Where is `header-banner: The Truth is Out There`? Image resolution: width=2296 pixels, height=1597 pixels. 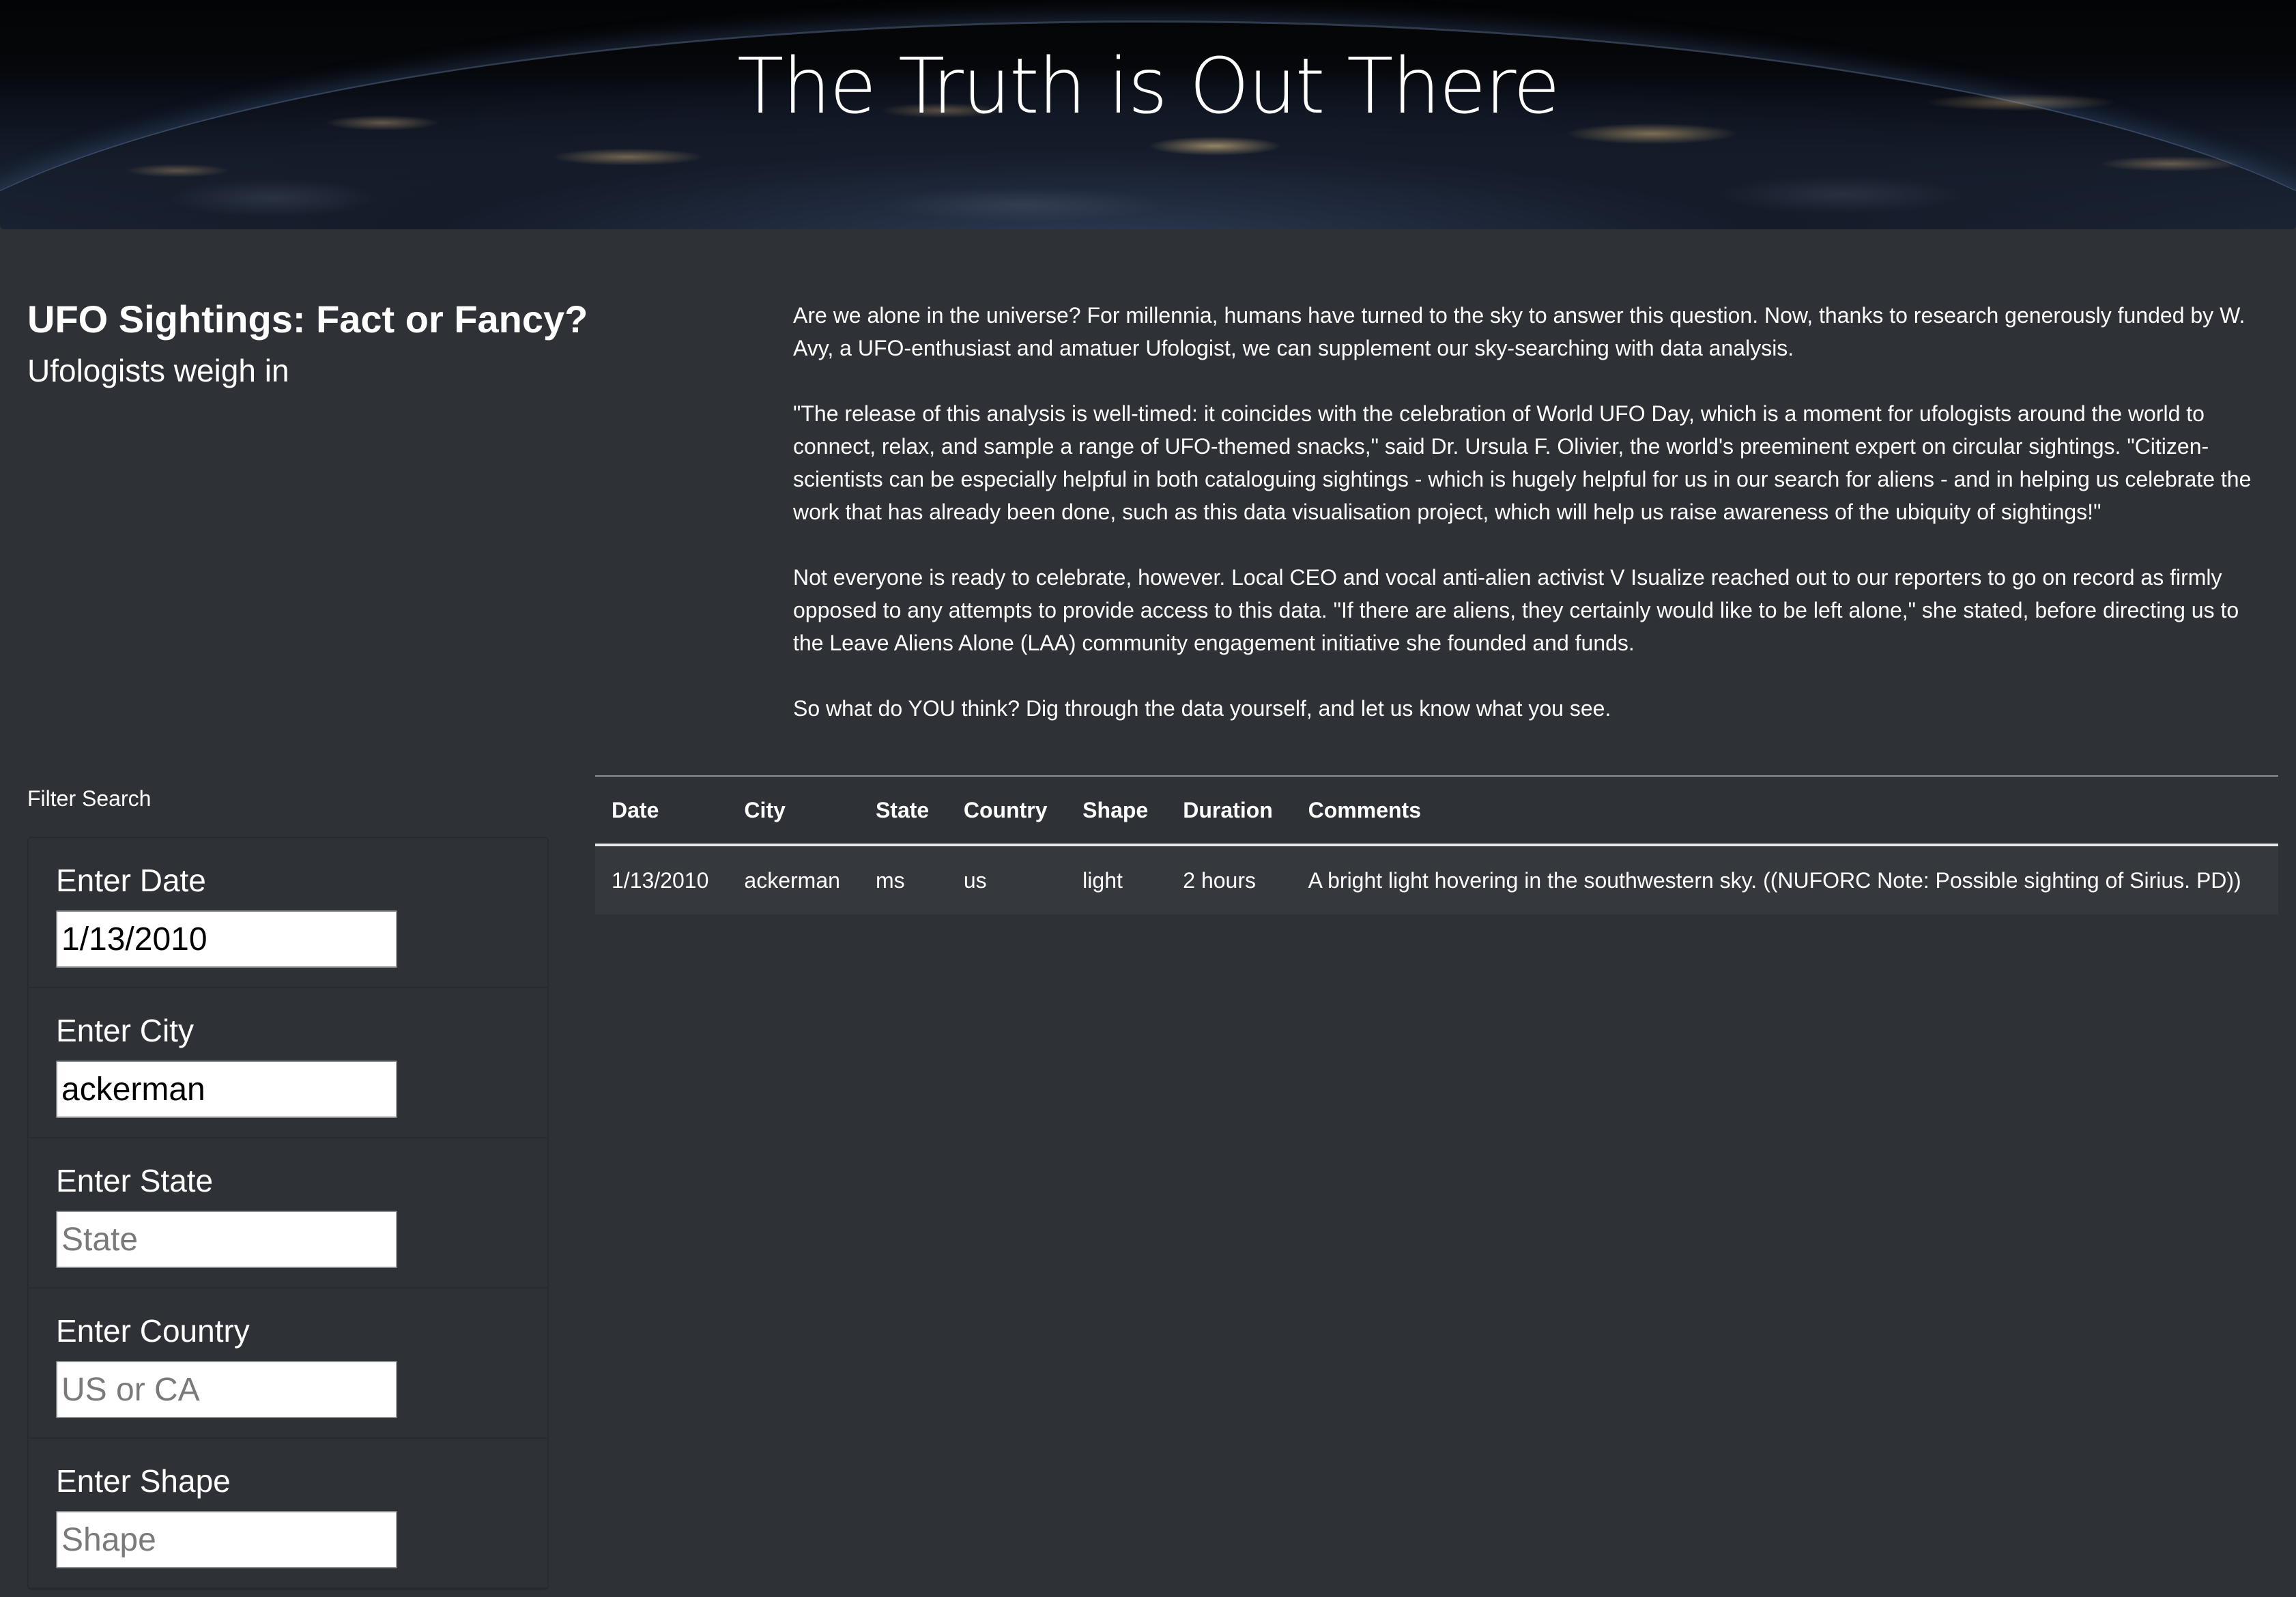
header-banner: The Truth is Out There is located at coordinates (1148, 115).